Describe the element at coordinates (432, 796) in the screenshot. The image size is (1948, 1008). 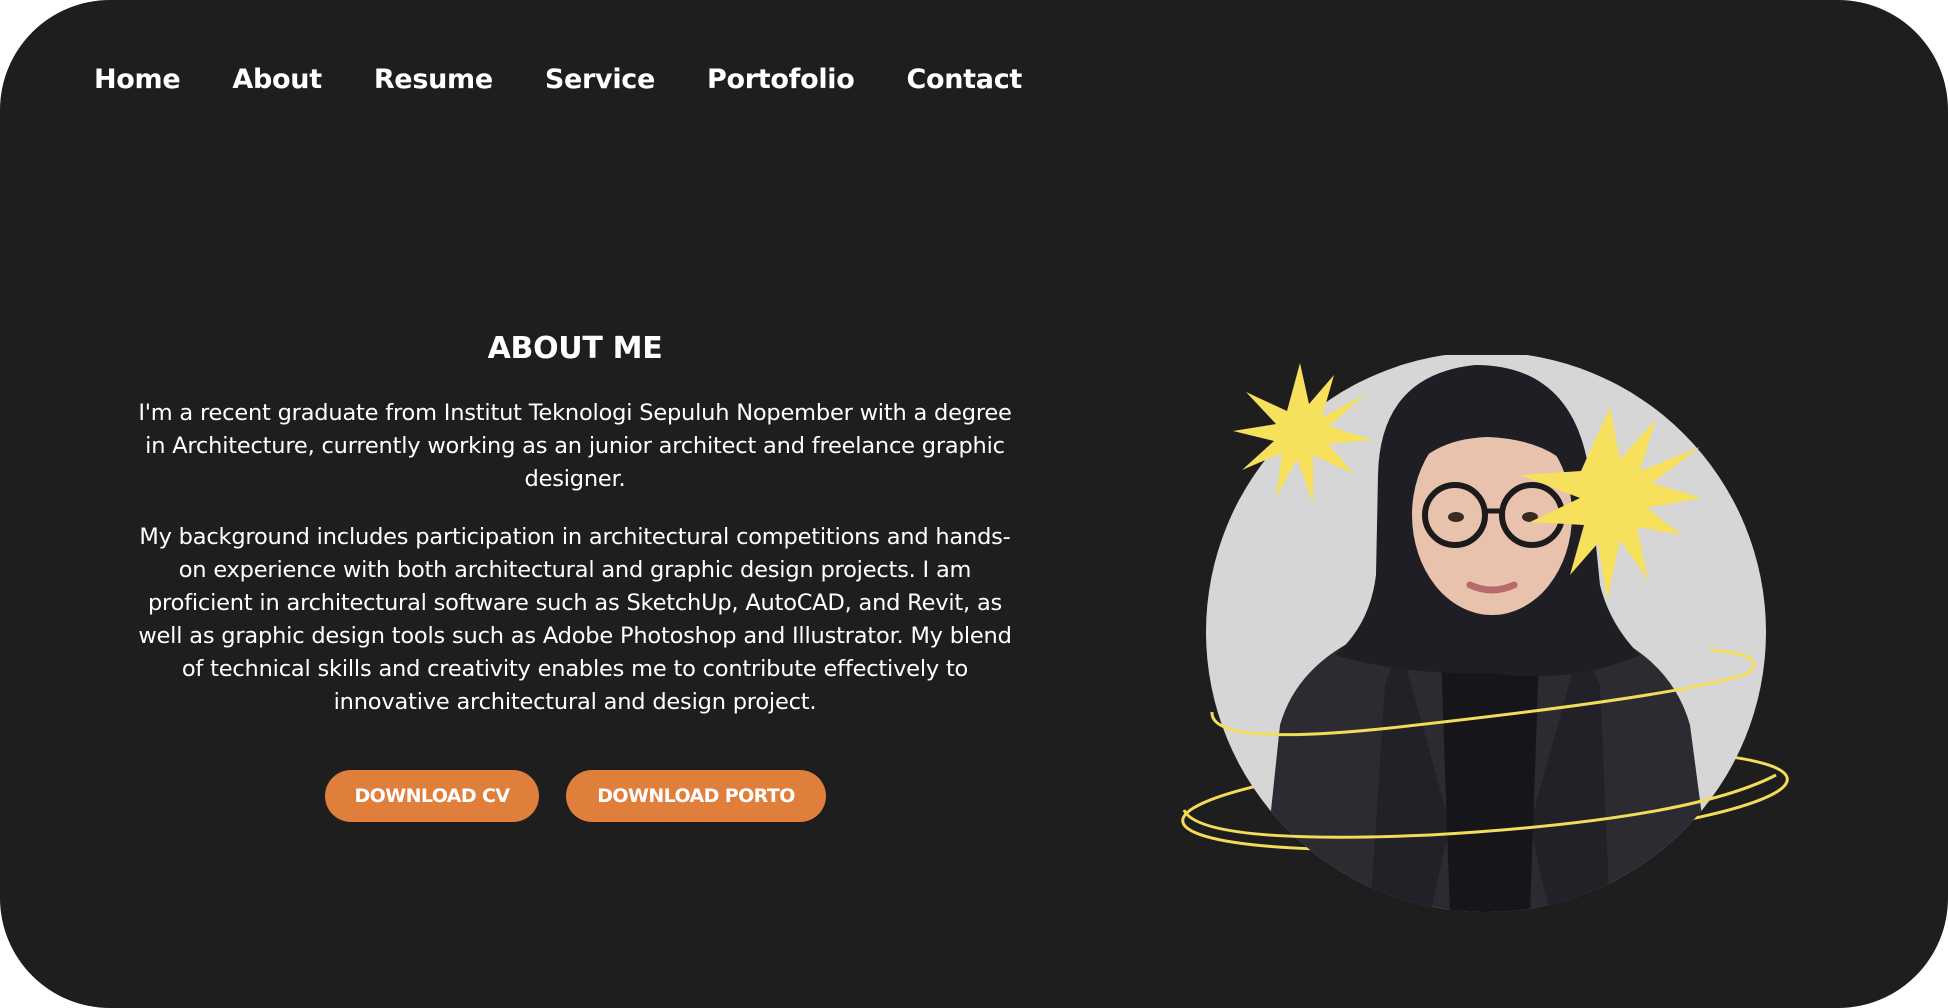
I see `download-cv-button: DOWNLOAD CV` at that location.